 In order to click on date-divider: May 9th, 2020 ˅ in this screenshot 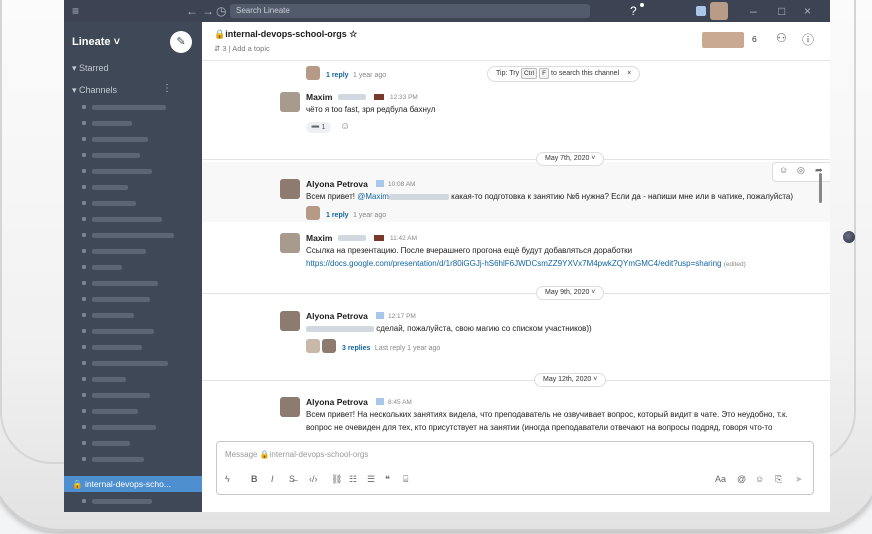, I will do `click(570, 293)`.